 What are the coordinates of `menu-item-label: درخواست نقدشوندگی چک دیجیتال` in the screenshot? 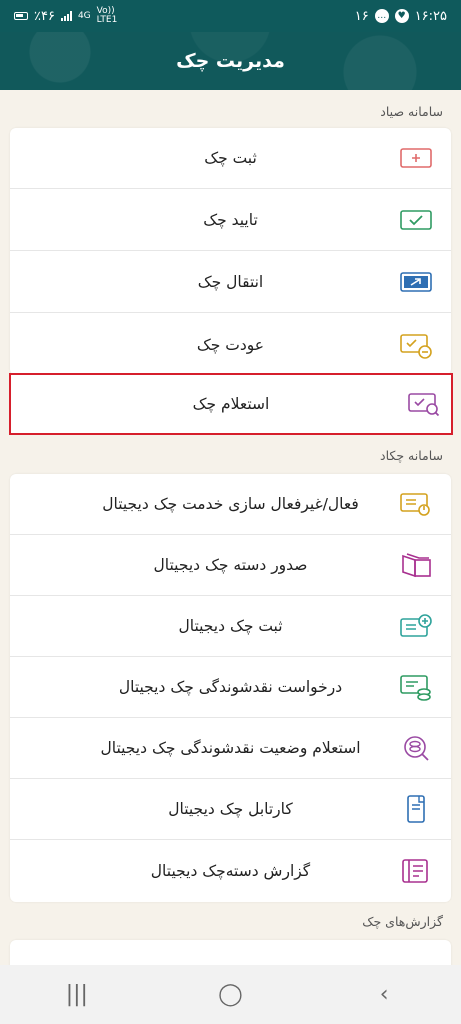 It's located at (230, 687).